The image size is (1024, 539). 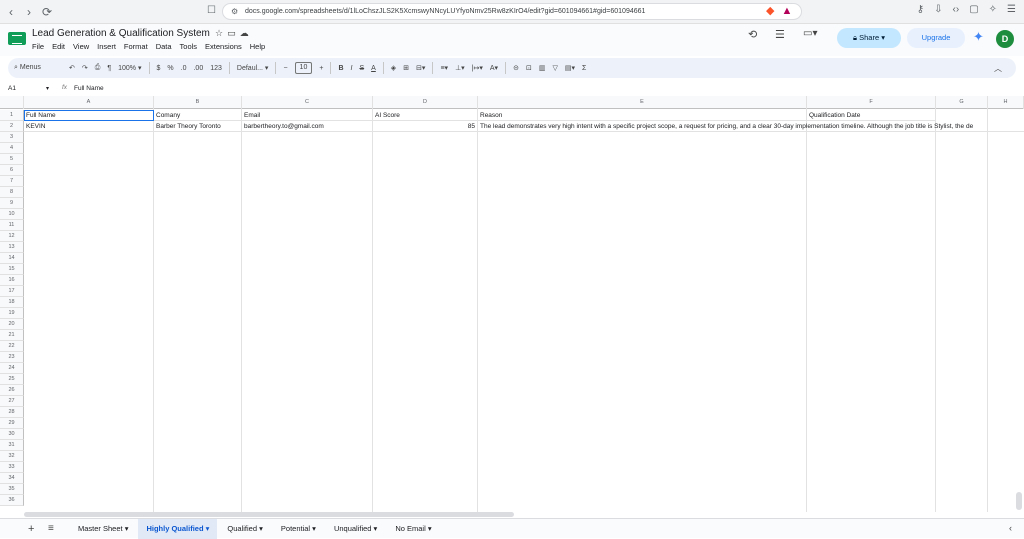 I want to click on row-header: 33, so click(x=12, y=467).